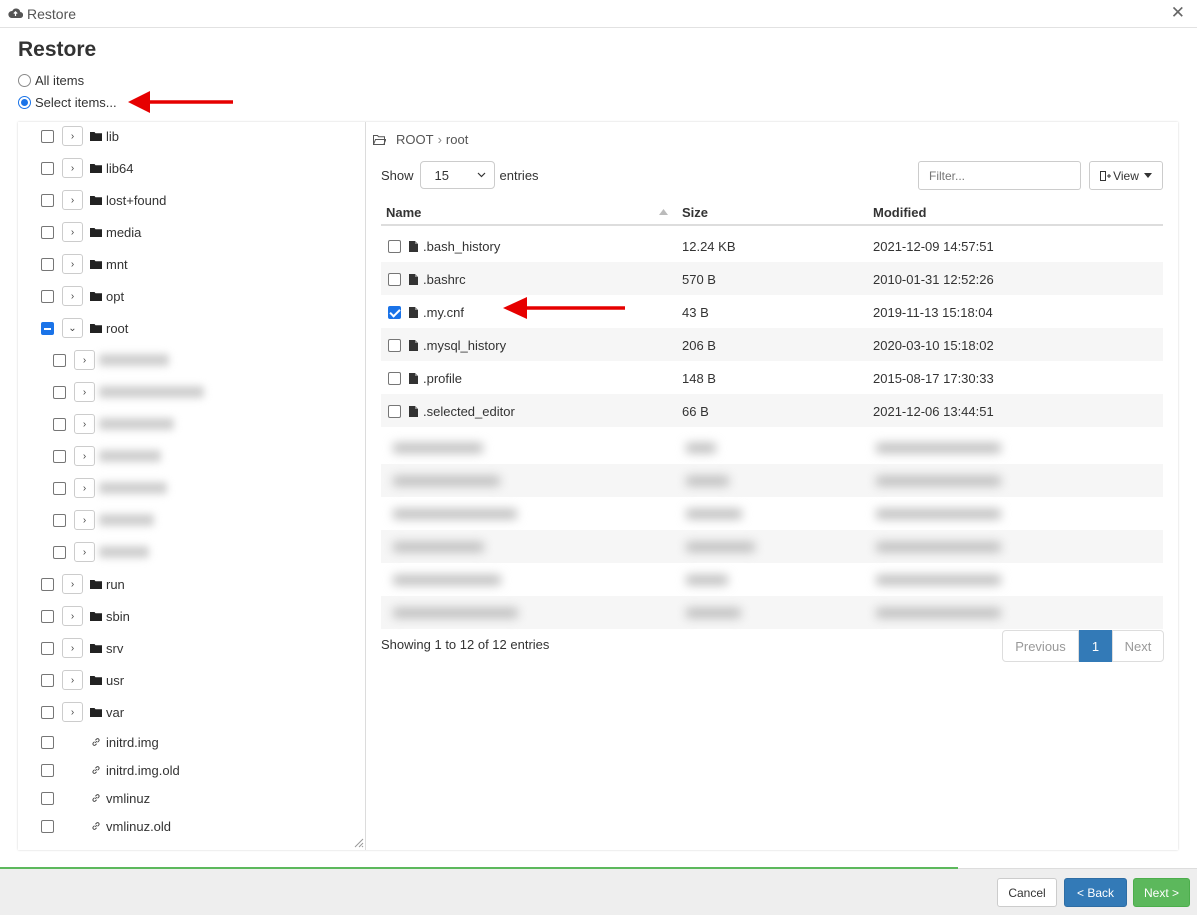 The width and height of the screenshot is (1197, 915). Describe the element at coordinates (772, 344) in the screenshot. I see `table-row: .mysql_history 206 B 2020-03-10 15:18:02` at that location.